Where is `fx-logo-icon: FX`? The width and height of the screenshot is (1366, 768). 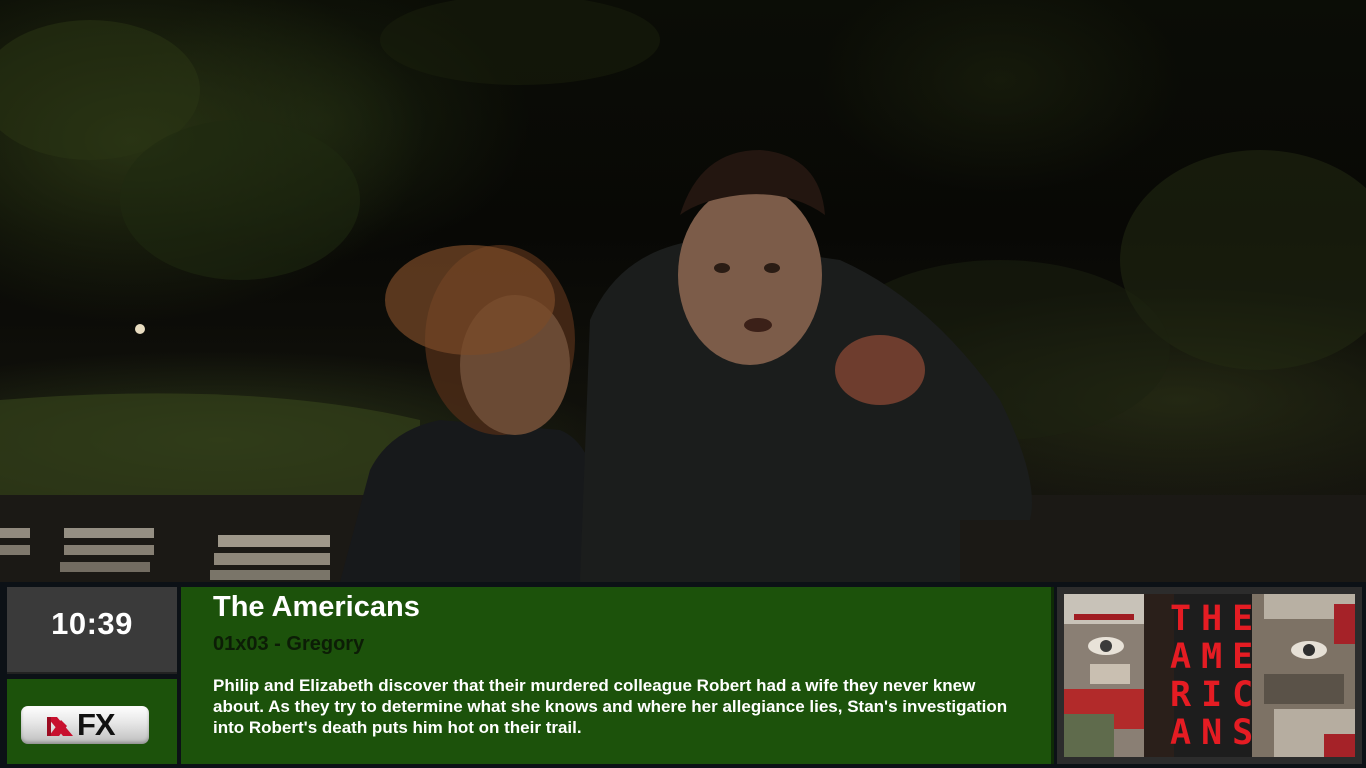
fx-logo-icon: FX is located at coordinates (85, 725).